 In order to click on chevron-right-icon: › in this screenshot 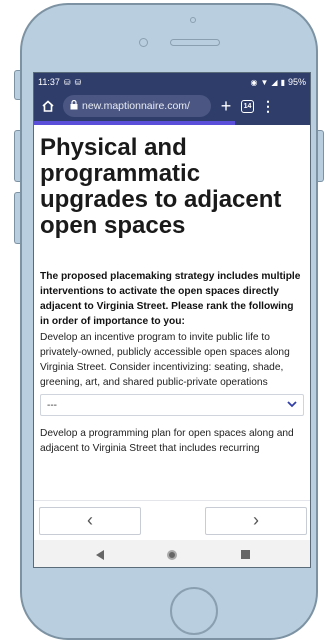, I will do `click(256, 520)`.